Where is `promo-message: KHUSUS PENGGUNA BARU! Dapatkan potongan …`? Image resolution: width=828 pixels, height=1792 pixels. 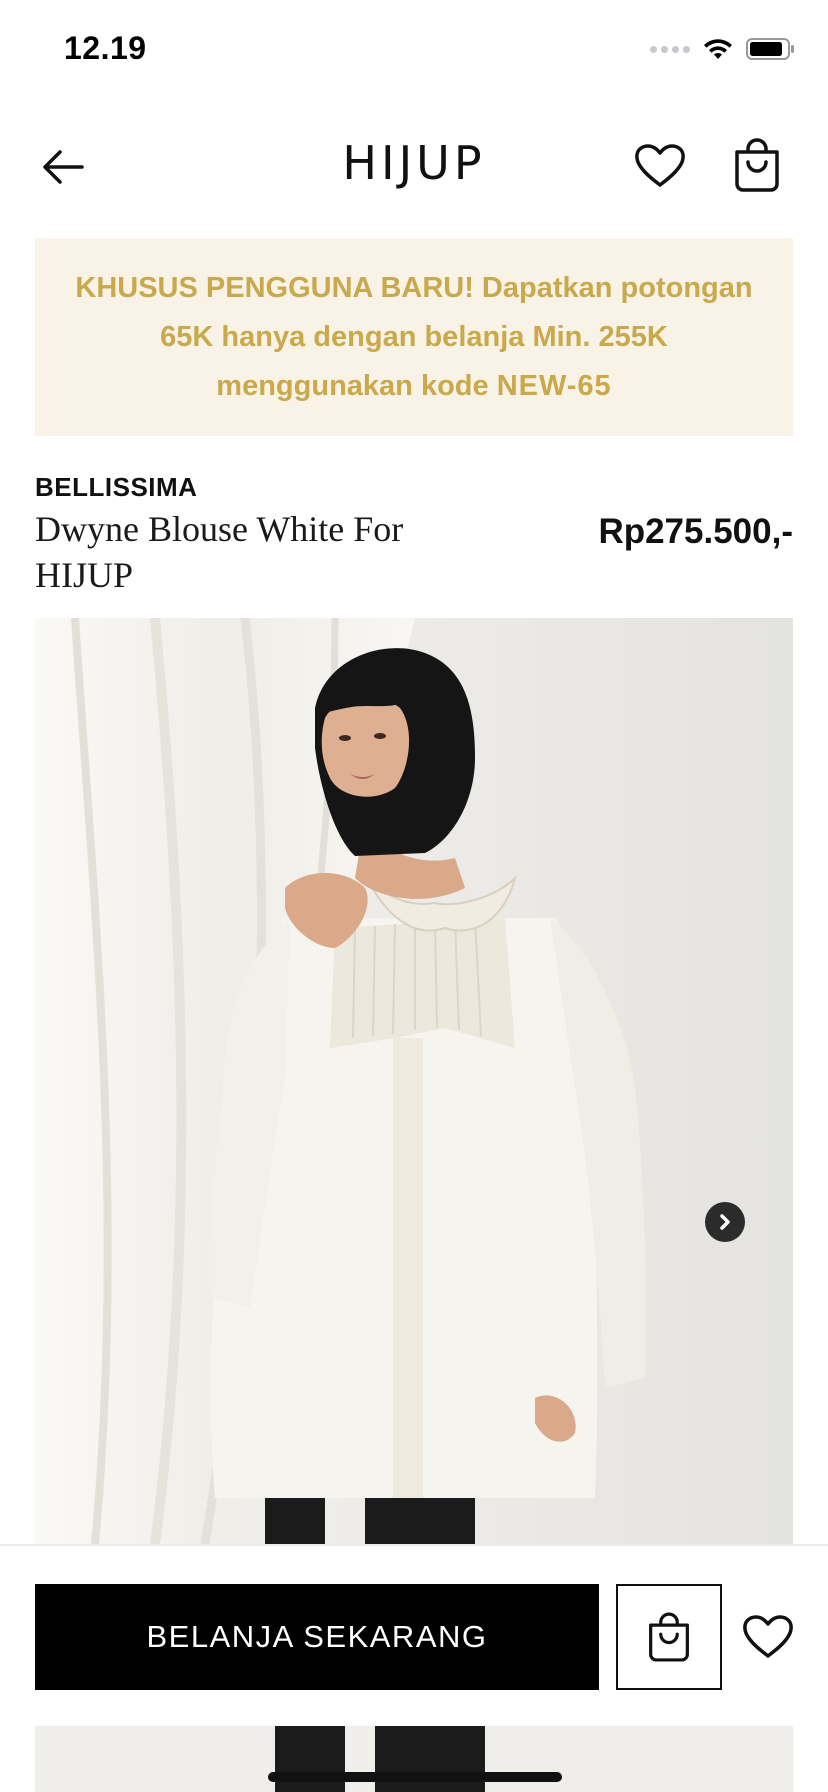 promo-message: KHUSUS PENGGUNA BARU! Dapatkan potongan … is located at coordinates (414, 336).